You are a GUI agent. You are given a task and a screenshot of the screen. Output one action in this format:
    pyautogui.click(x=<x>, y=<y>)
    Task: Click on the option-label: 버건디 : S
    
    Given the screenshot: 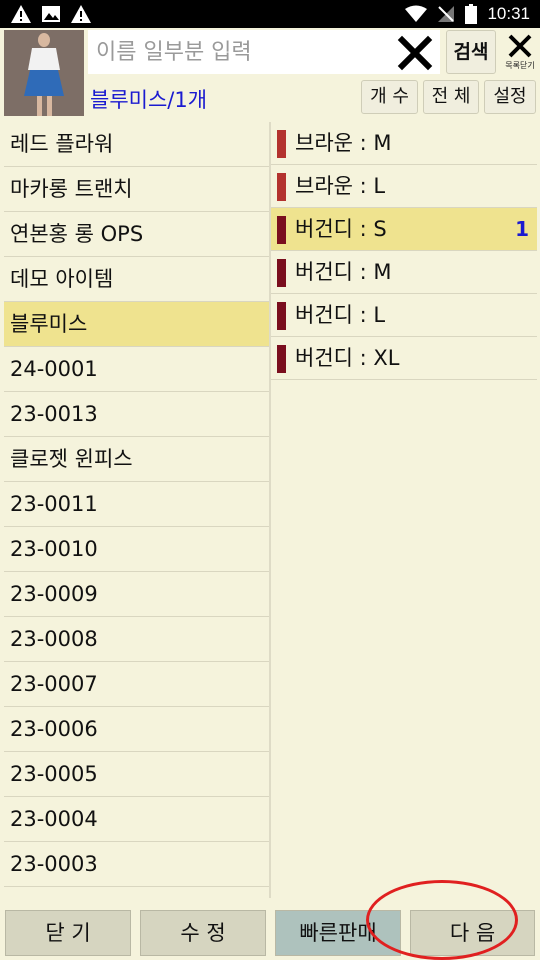 What is the action you would take?
    pyautogui.click(x=341, y=229)
    